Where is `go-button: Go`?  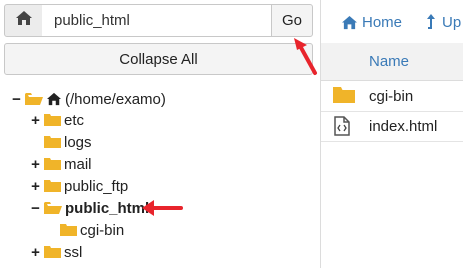
go-button: Go is located at coordinates (292, 20).